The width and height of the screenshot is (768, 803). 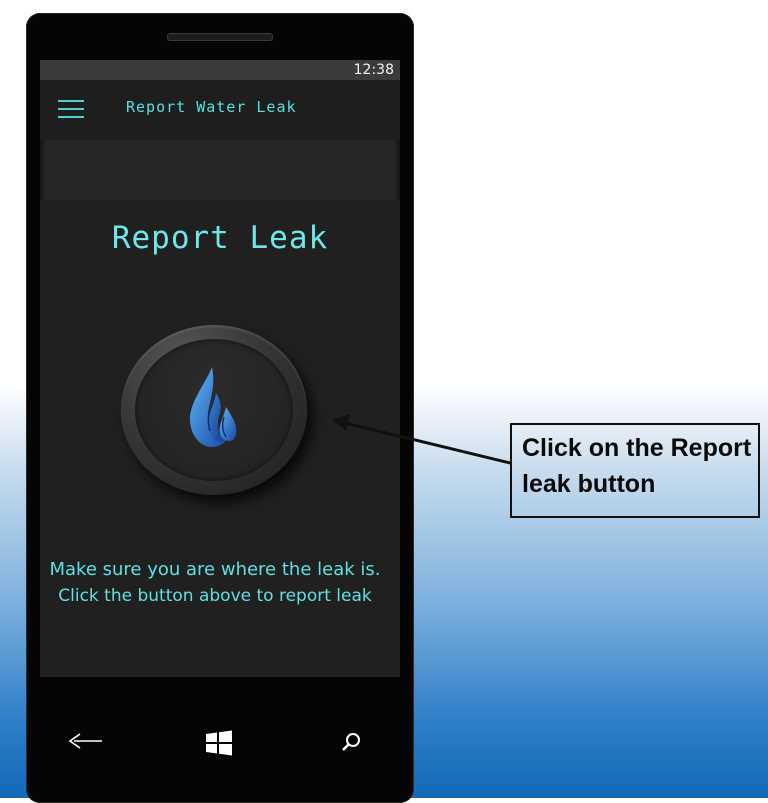 I want to click on status-bar: 12:38, so click(x=220, y=70).